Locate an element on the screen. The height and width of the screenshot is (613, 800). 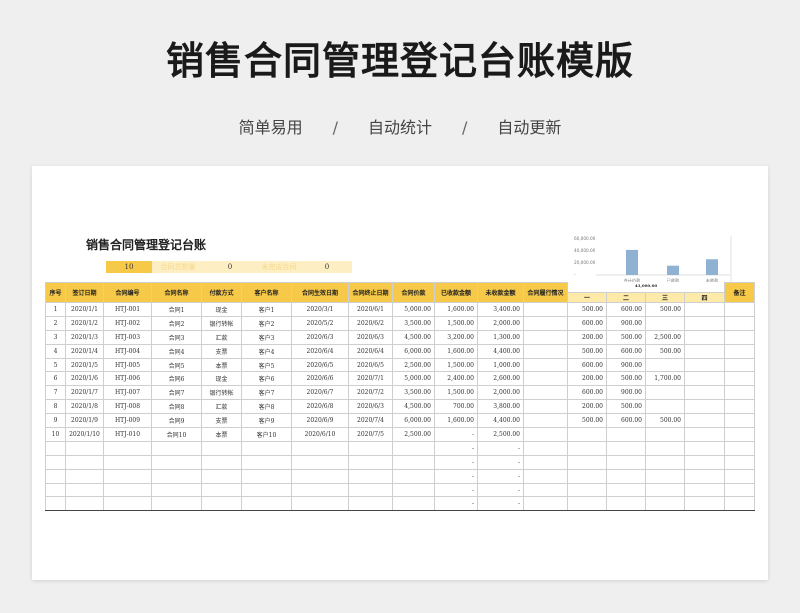
installment-header: 一 is located at coordinates (587, 297).